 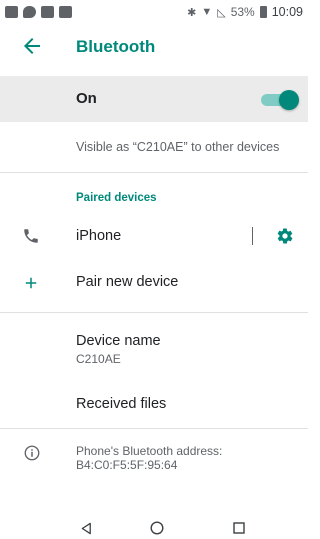 I want to click on bluetooth-switch, so click(x=280, y=100).